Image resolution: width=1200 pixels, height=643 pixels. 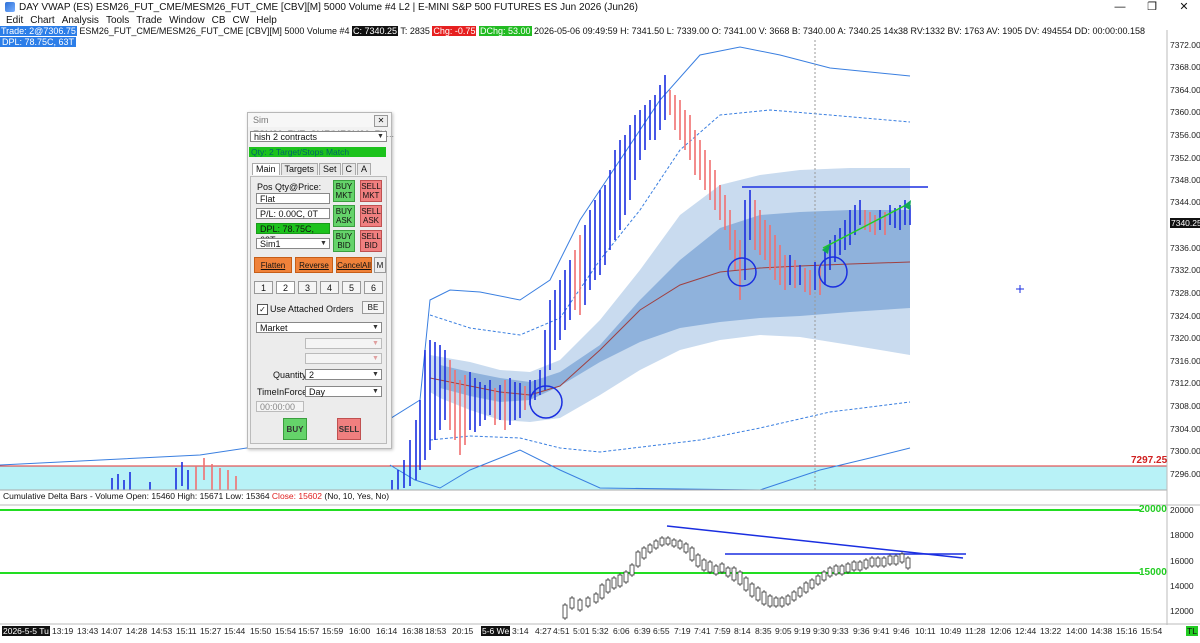 I want to click on time-tick: 13:43, so click(x=88, y=631).